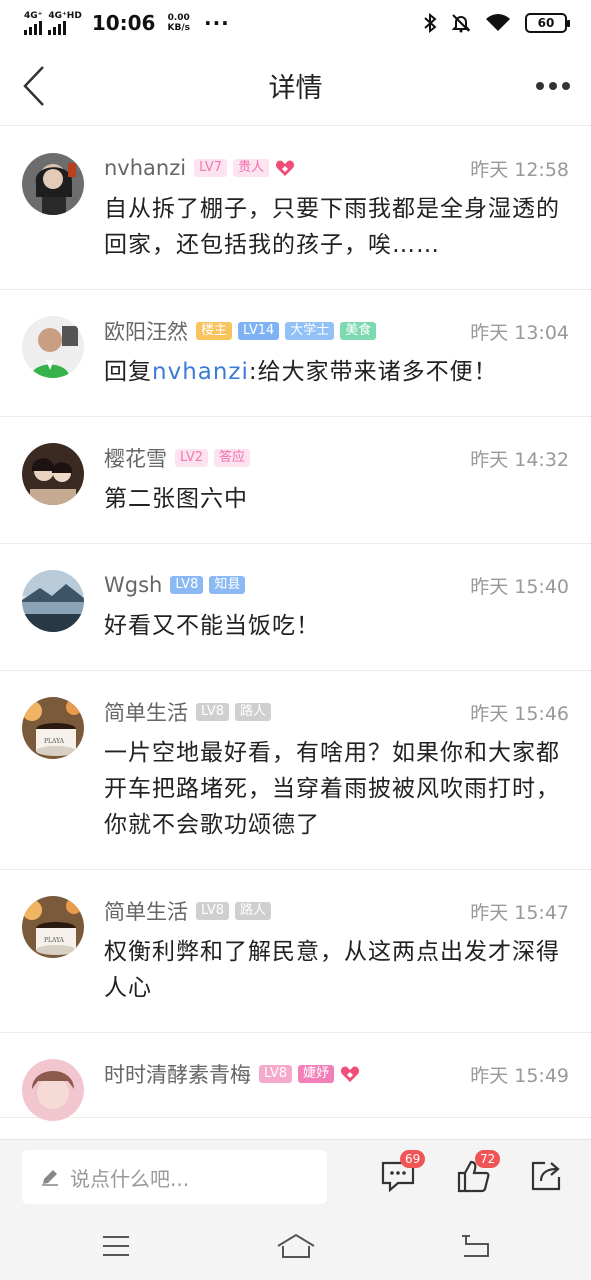 This screenshot has height=1280, width=591. Describe the element at coordinates (488, 1159) in the screenshot. I see `like-count-badge: 72` at that location.